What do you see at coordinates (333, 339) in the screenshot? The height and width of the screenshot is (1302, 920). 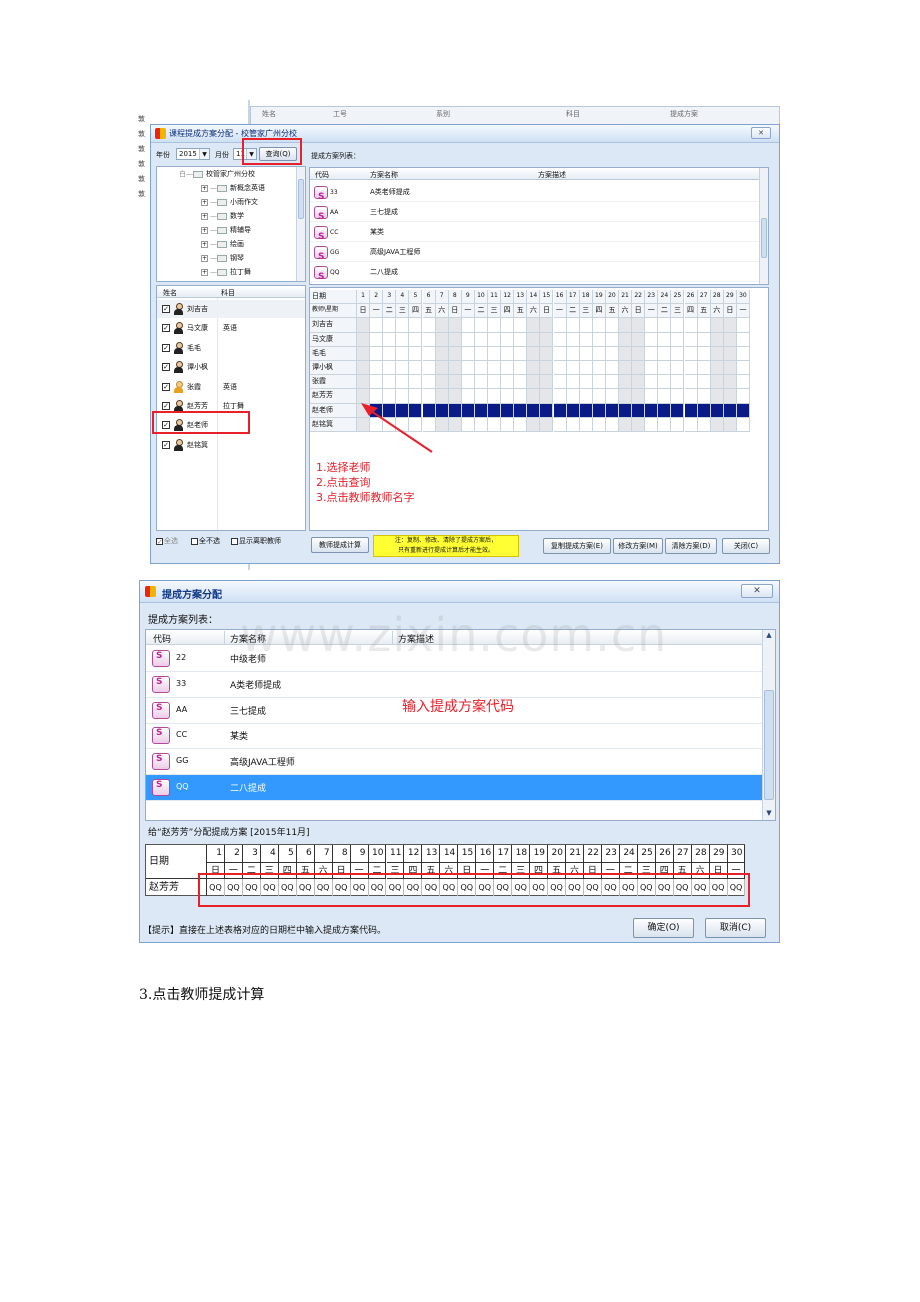 I see `calendar-teacher: 马文康` at bounding box center [333, 339].